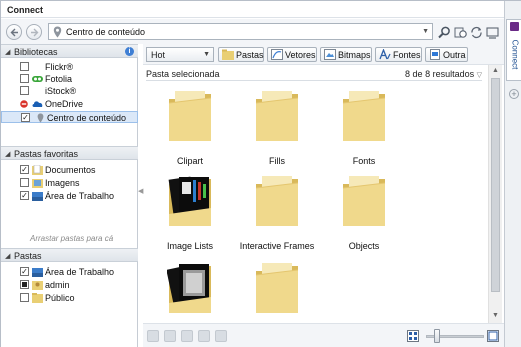  Describe the element at coordinates (413, 336) in the screenshot. I see `thumbnail-small-icon` at that location.